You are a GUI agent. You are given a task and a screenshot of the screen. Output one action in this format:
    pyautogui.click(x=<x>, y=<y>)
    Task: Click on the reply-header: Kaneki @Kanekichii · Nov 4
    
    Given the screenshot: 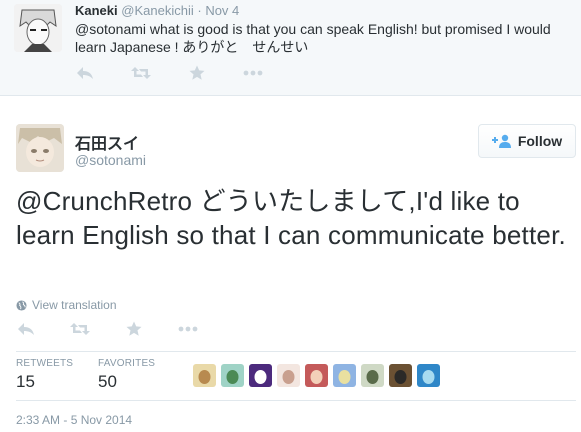 What is the action you would take?
    pyautogui.click(x=157, y=10)
    